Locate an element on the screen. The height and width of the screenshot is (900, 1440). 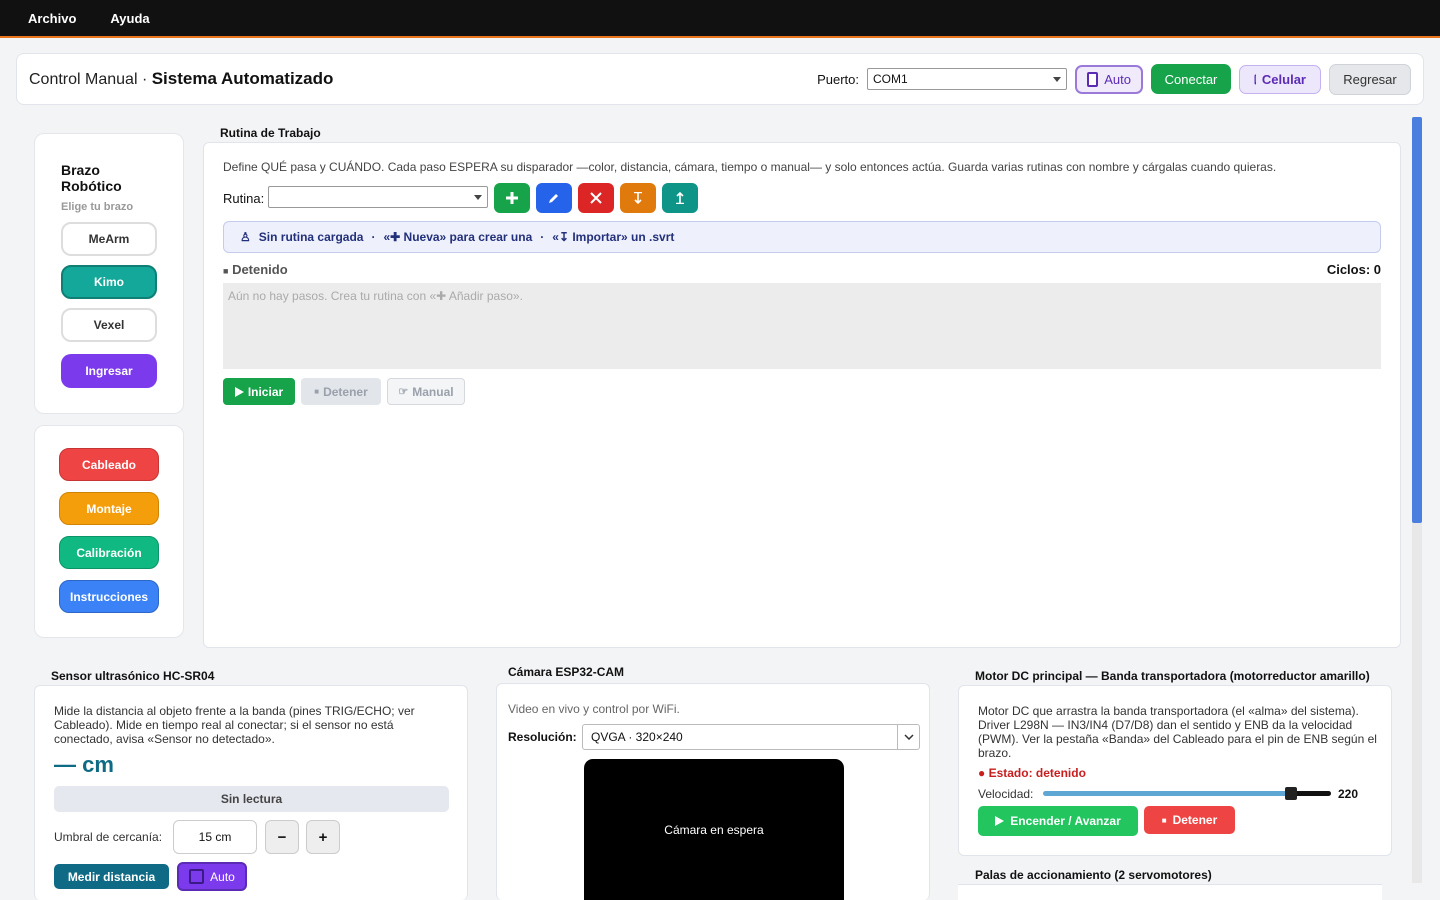
page-title: Control Manual · Sistema Automatizado is located at coordinates (181, 79).